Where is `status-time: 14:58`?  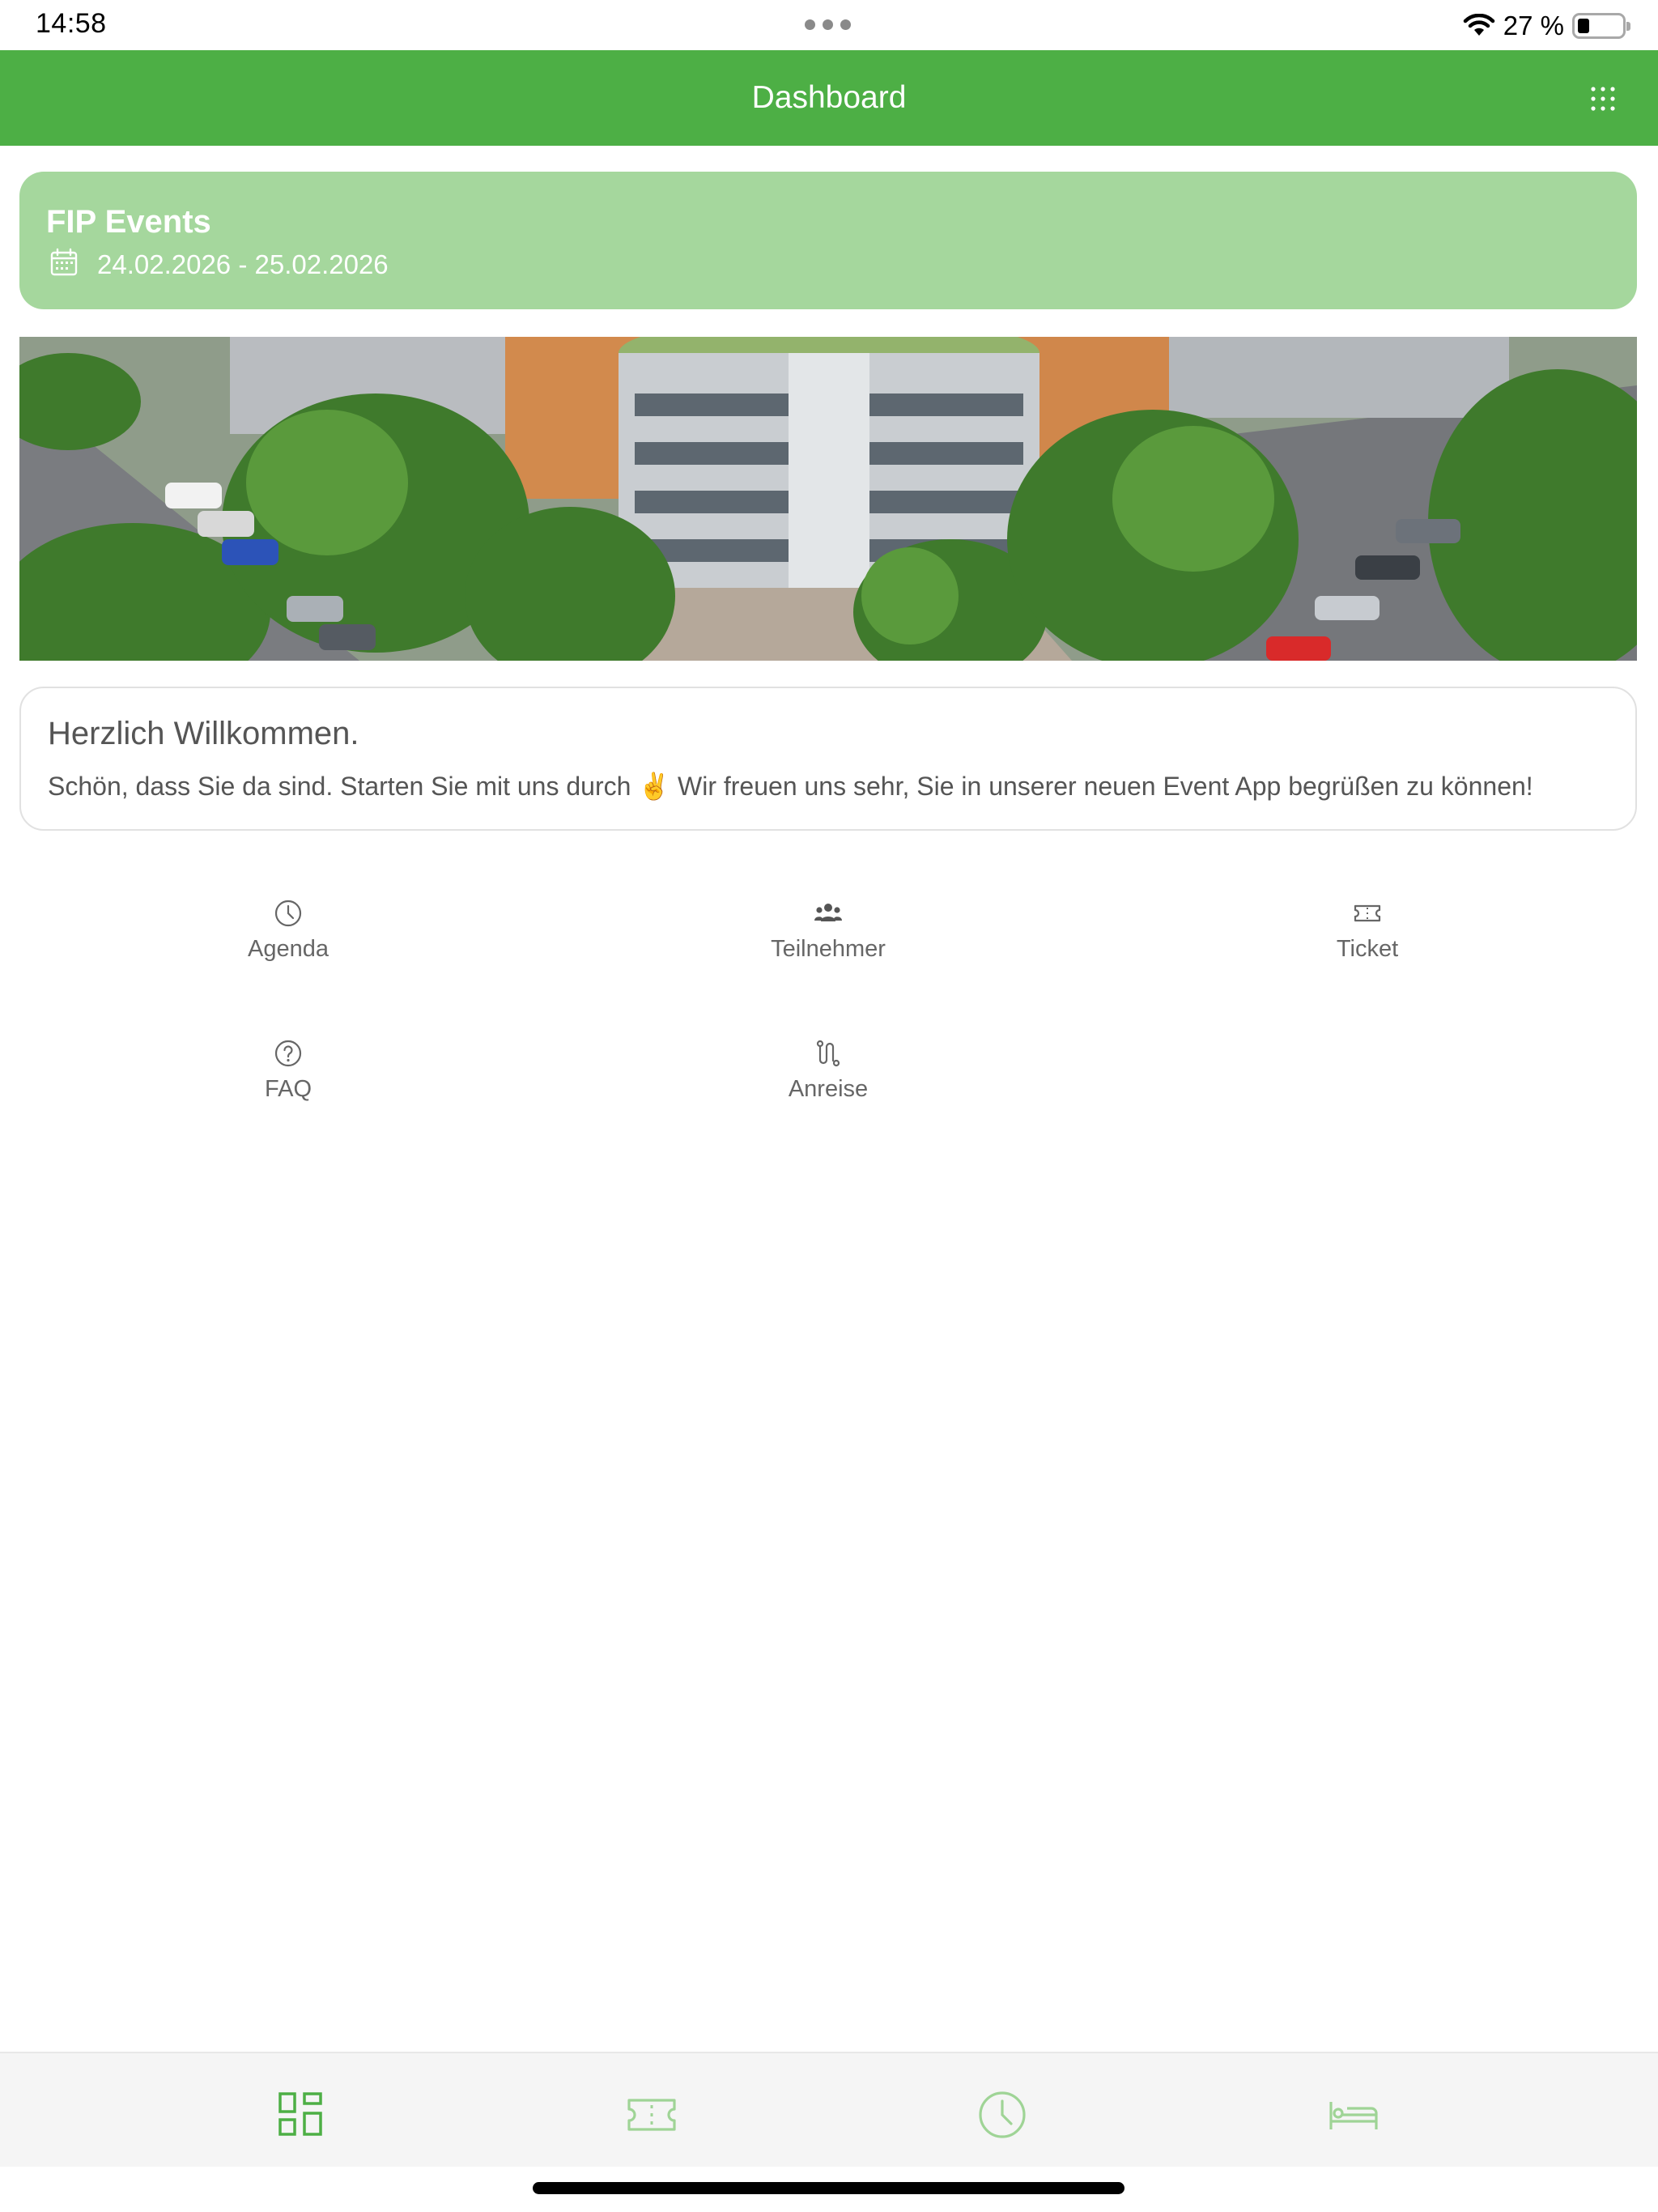 status-time: 14:58 is located at coordinates (71, 24).